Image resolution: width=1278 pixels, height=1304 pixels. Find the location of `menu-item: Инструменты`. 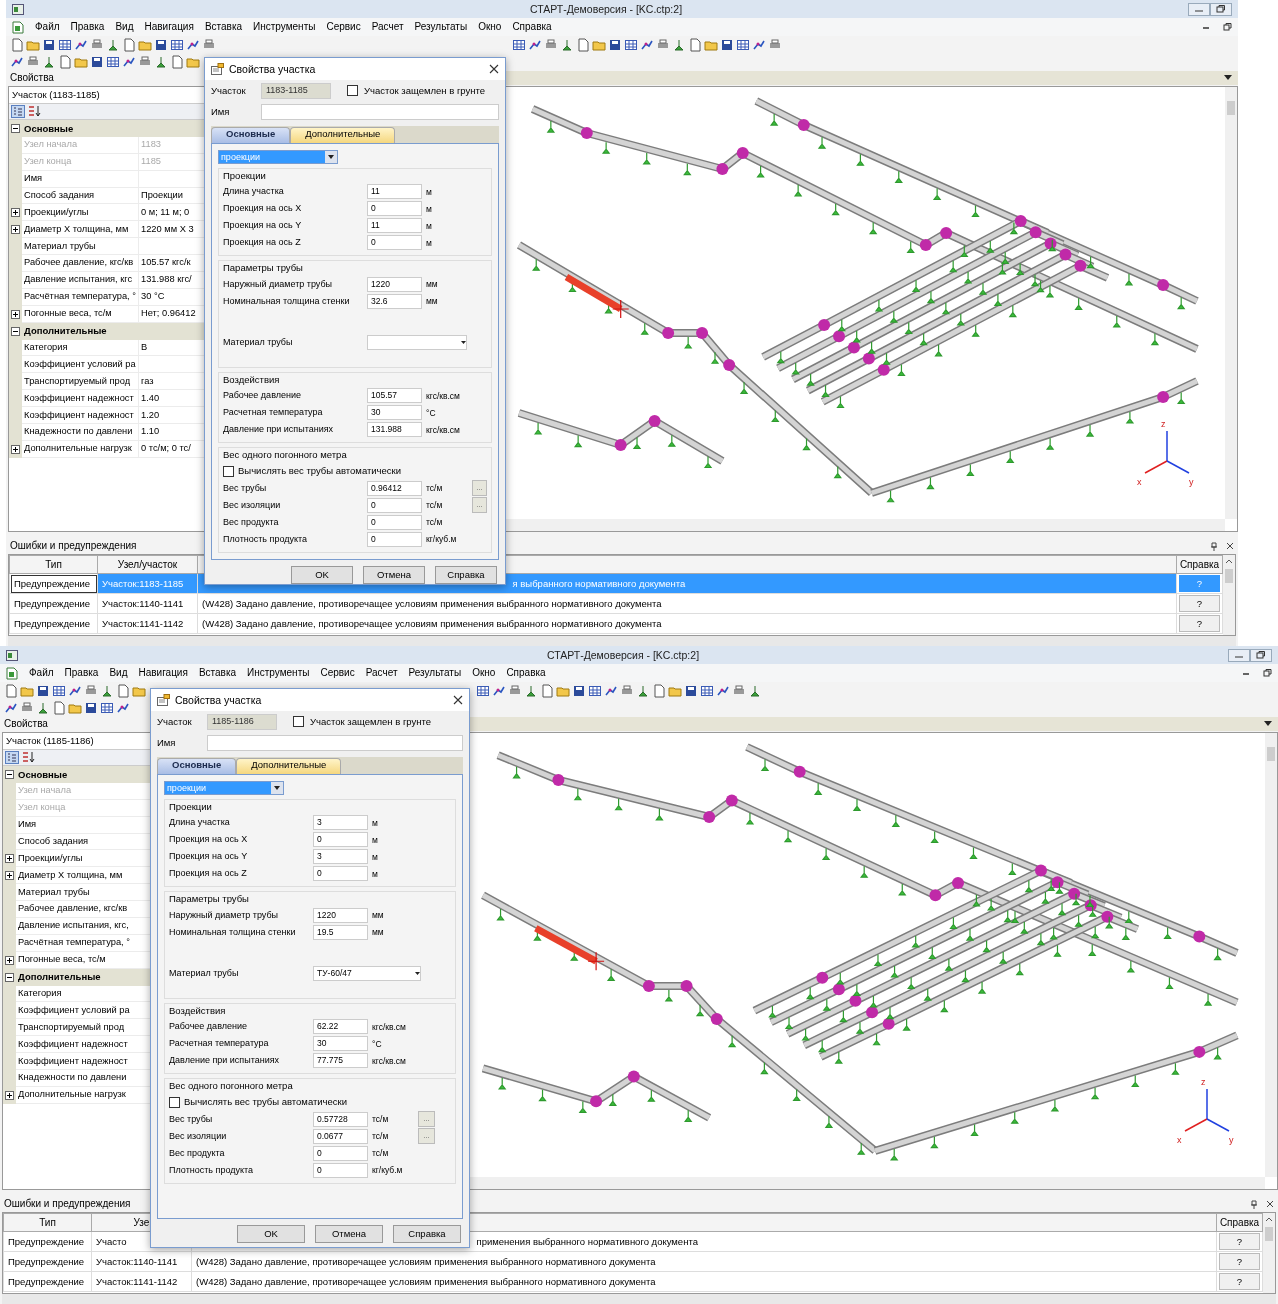

menu-item: Инструменты is located at coordinates (284, 27).